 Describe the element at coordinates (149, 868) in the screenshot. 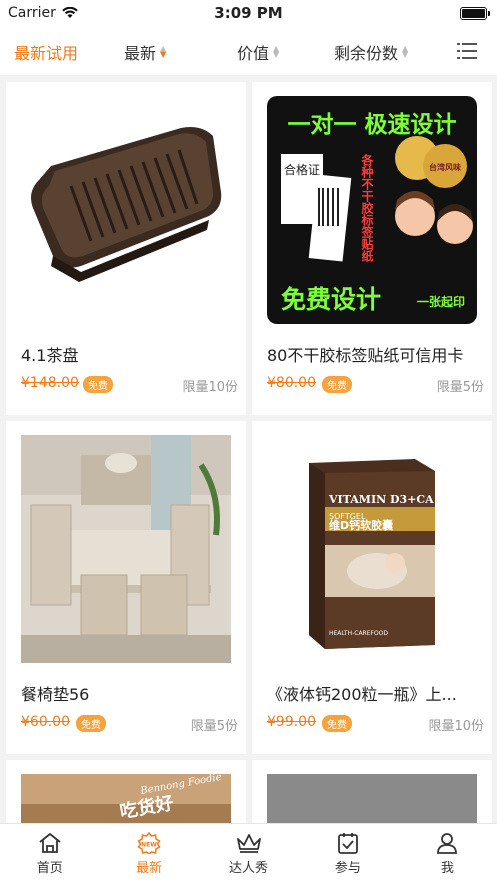

I see `tab-newest-label: 最新` at that location.